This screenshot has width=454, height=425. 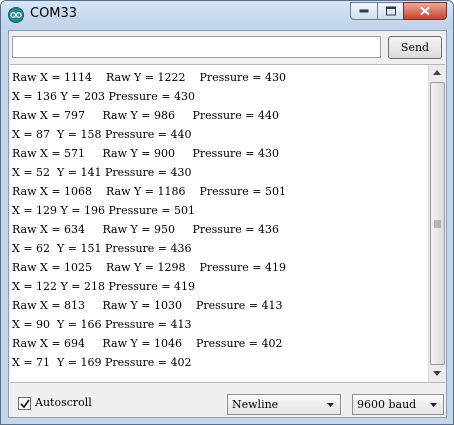 I want to click on baud-rate-value: 9600 baud, so click(x=387, y=404).